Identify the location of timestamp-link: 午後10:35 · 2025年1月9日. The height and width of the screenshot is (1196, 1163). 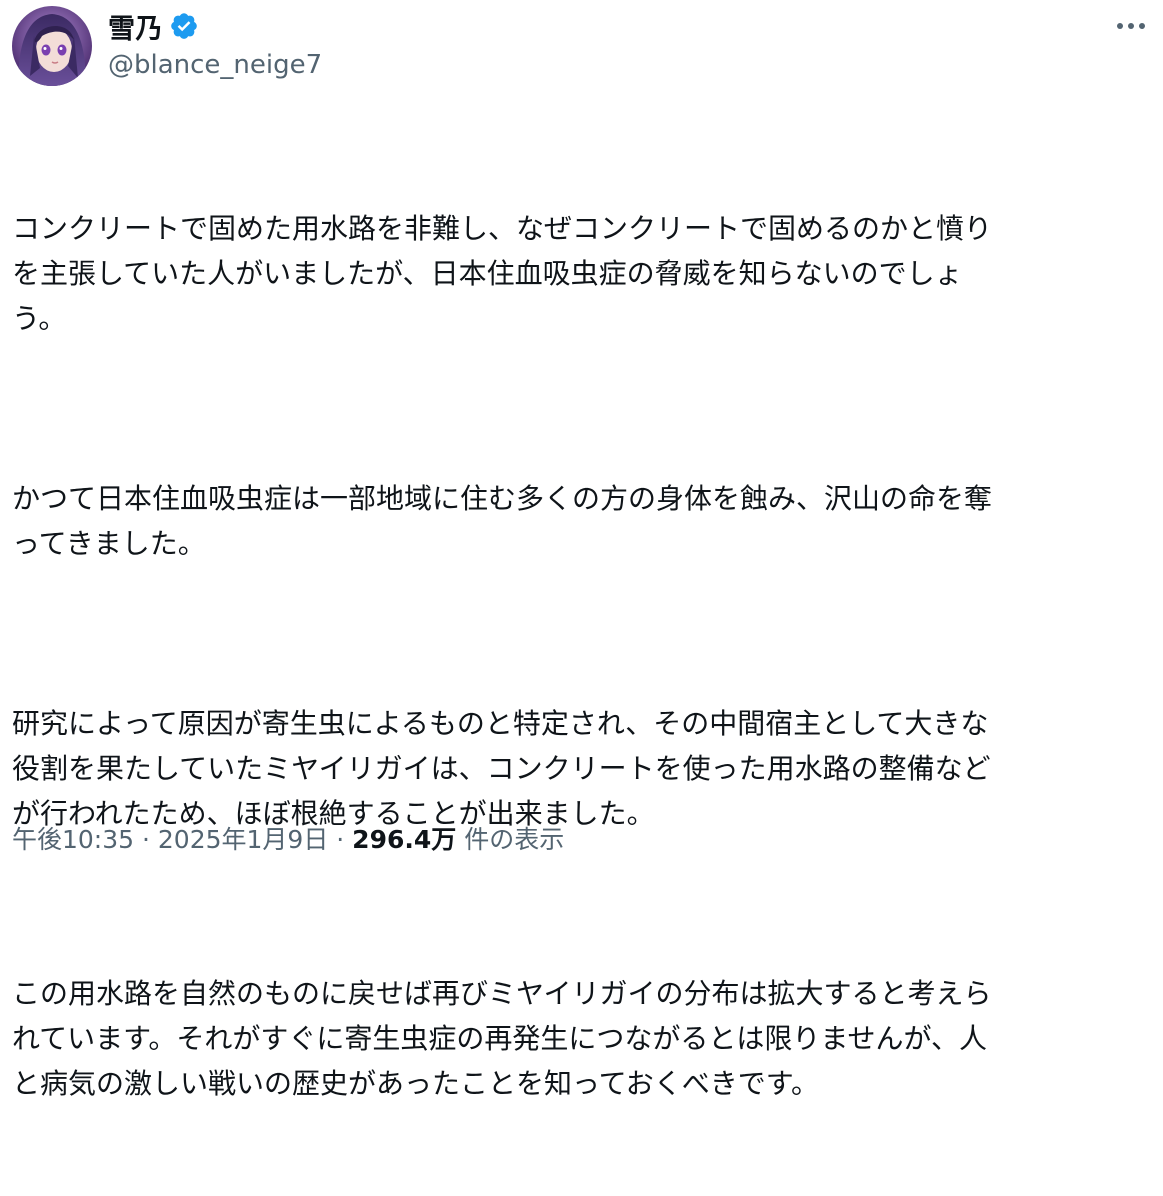
(170, 839).